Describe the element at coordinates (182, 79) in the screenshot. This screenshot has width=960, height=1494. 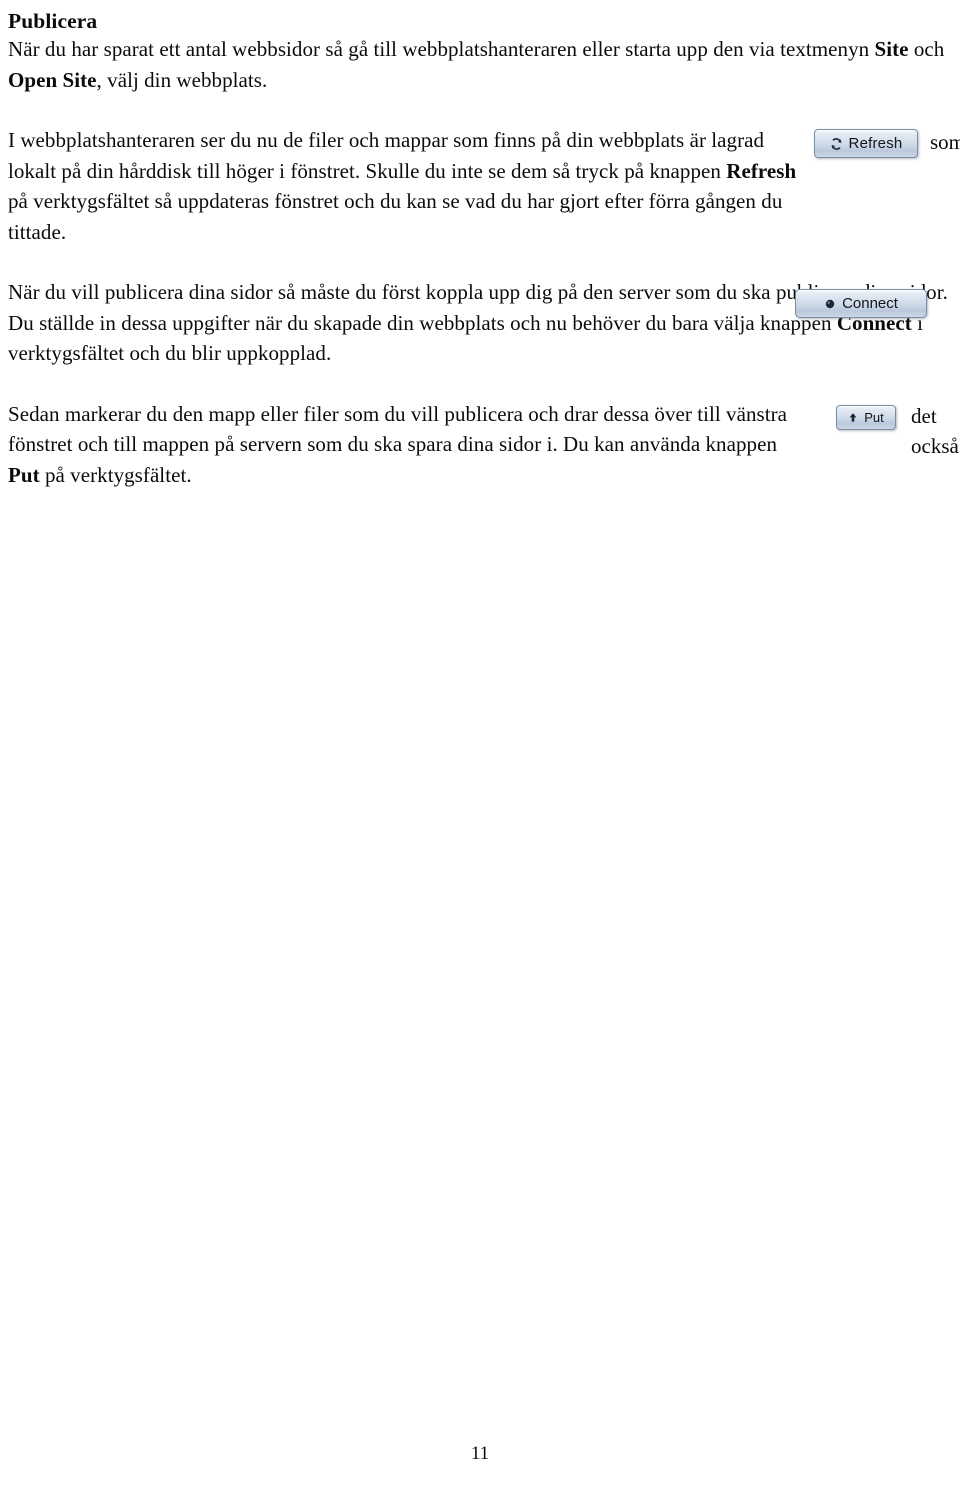
I see `paragraph-intro-text-3: , välj din webbplats.` at that location.